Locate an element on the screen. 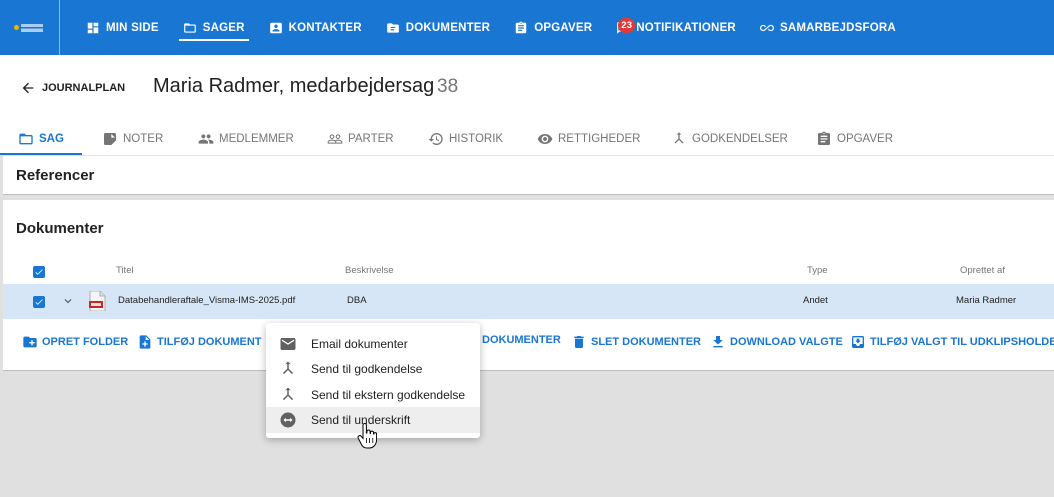  nav-samarbejdsfora: SAMARBEJDSFORA is located at coordinates (828, 27).